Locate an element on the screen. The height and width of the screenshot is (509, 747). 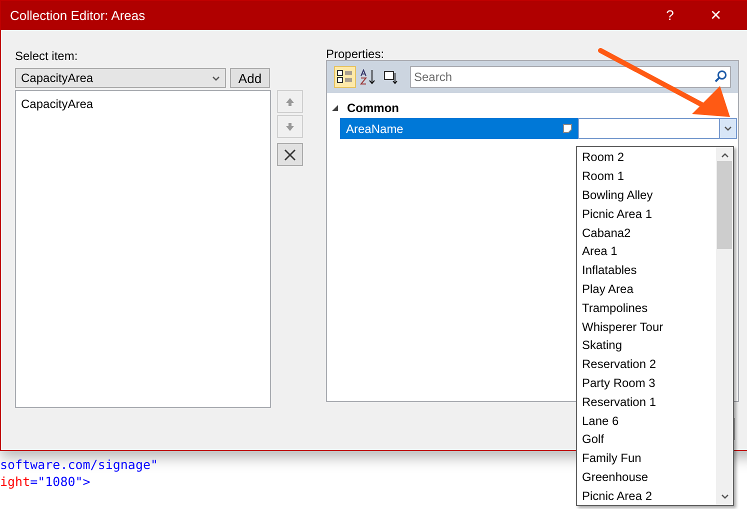
add-button: Add is located at coordinates (250, 78).